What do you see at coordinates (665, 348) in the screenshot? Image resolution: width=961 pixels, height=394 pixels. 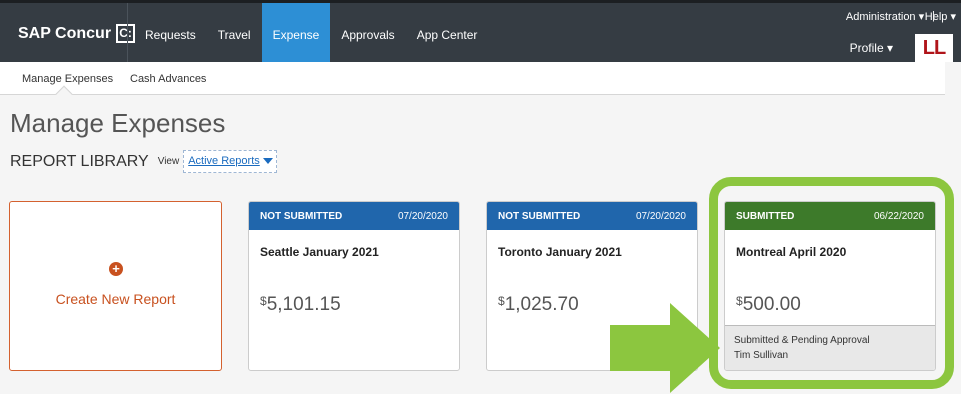 I see `arrow-right-icon` at bounding box center [665, 348].